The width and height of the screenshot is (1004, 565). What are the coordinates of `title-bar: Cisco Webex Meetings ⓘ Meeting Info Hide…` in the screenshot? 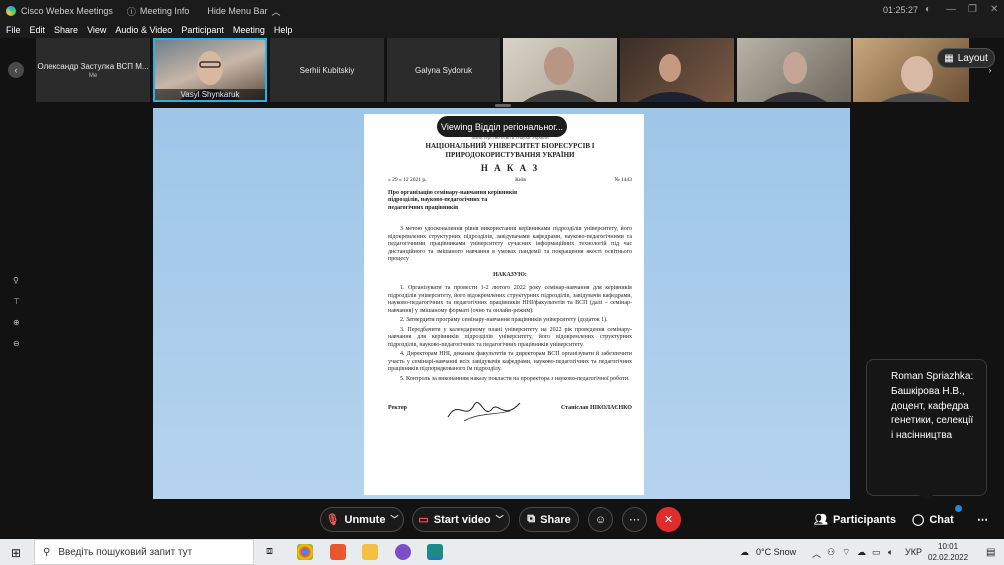 It's located at (502, 11).